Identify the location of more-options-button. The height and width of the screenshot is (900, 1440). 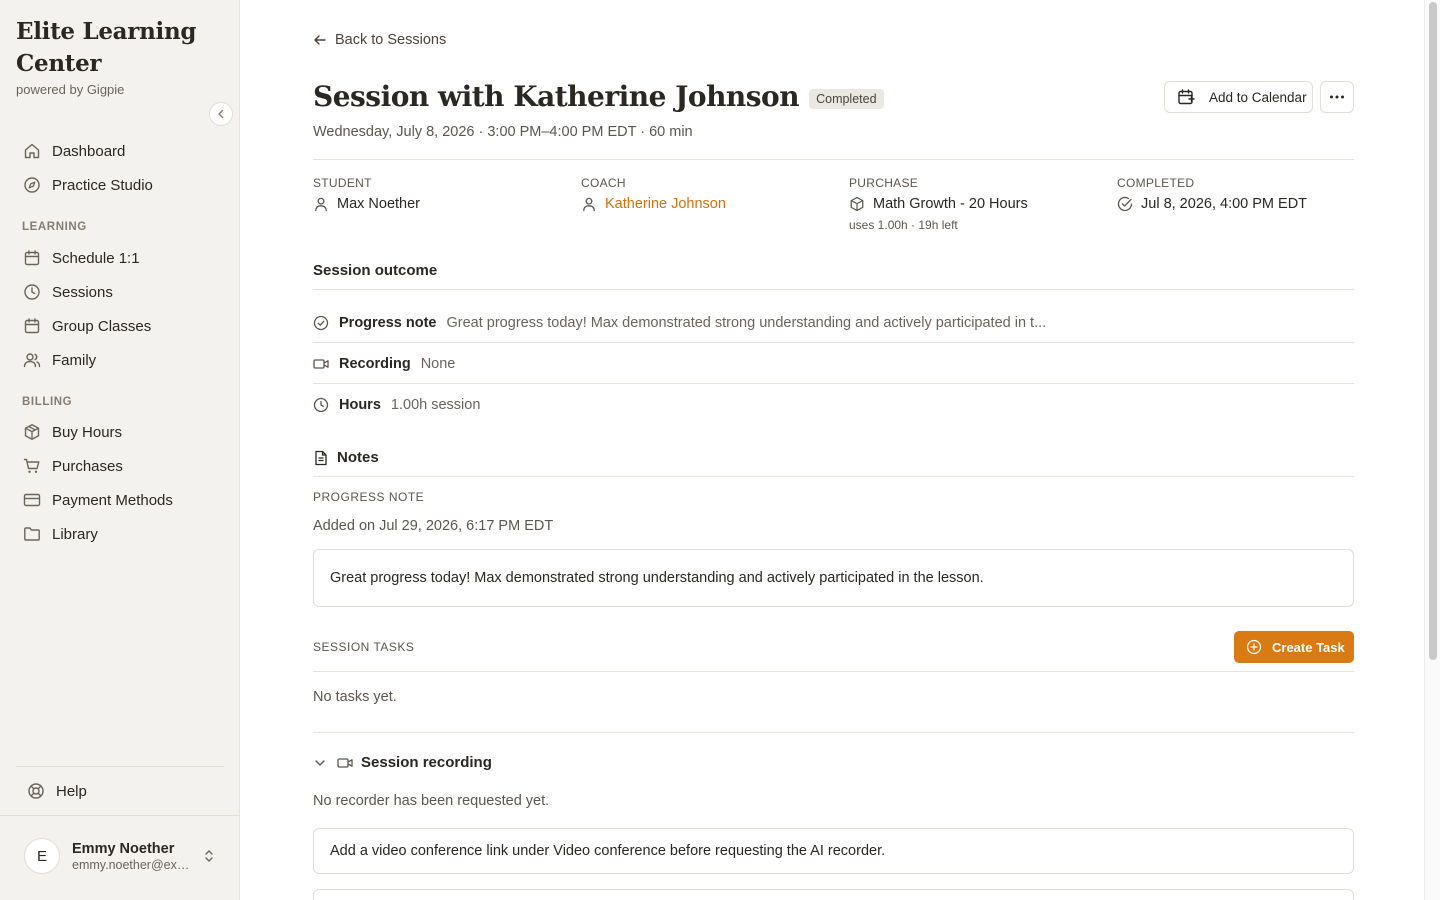
(1337, 97).